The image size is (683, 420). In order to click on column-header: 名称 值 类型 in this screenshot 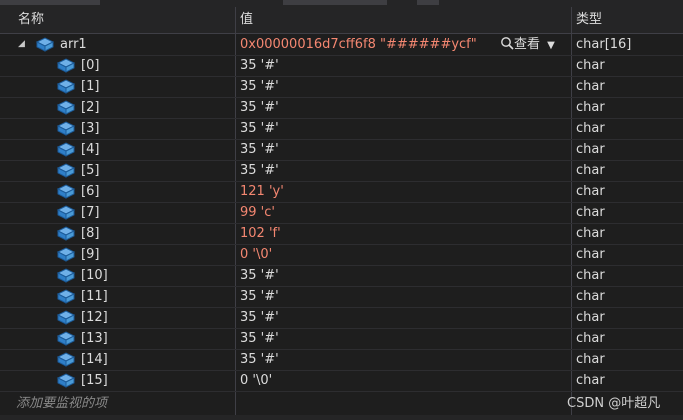, I will do `click(341, 20)`.